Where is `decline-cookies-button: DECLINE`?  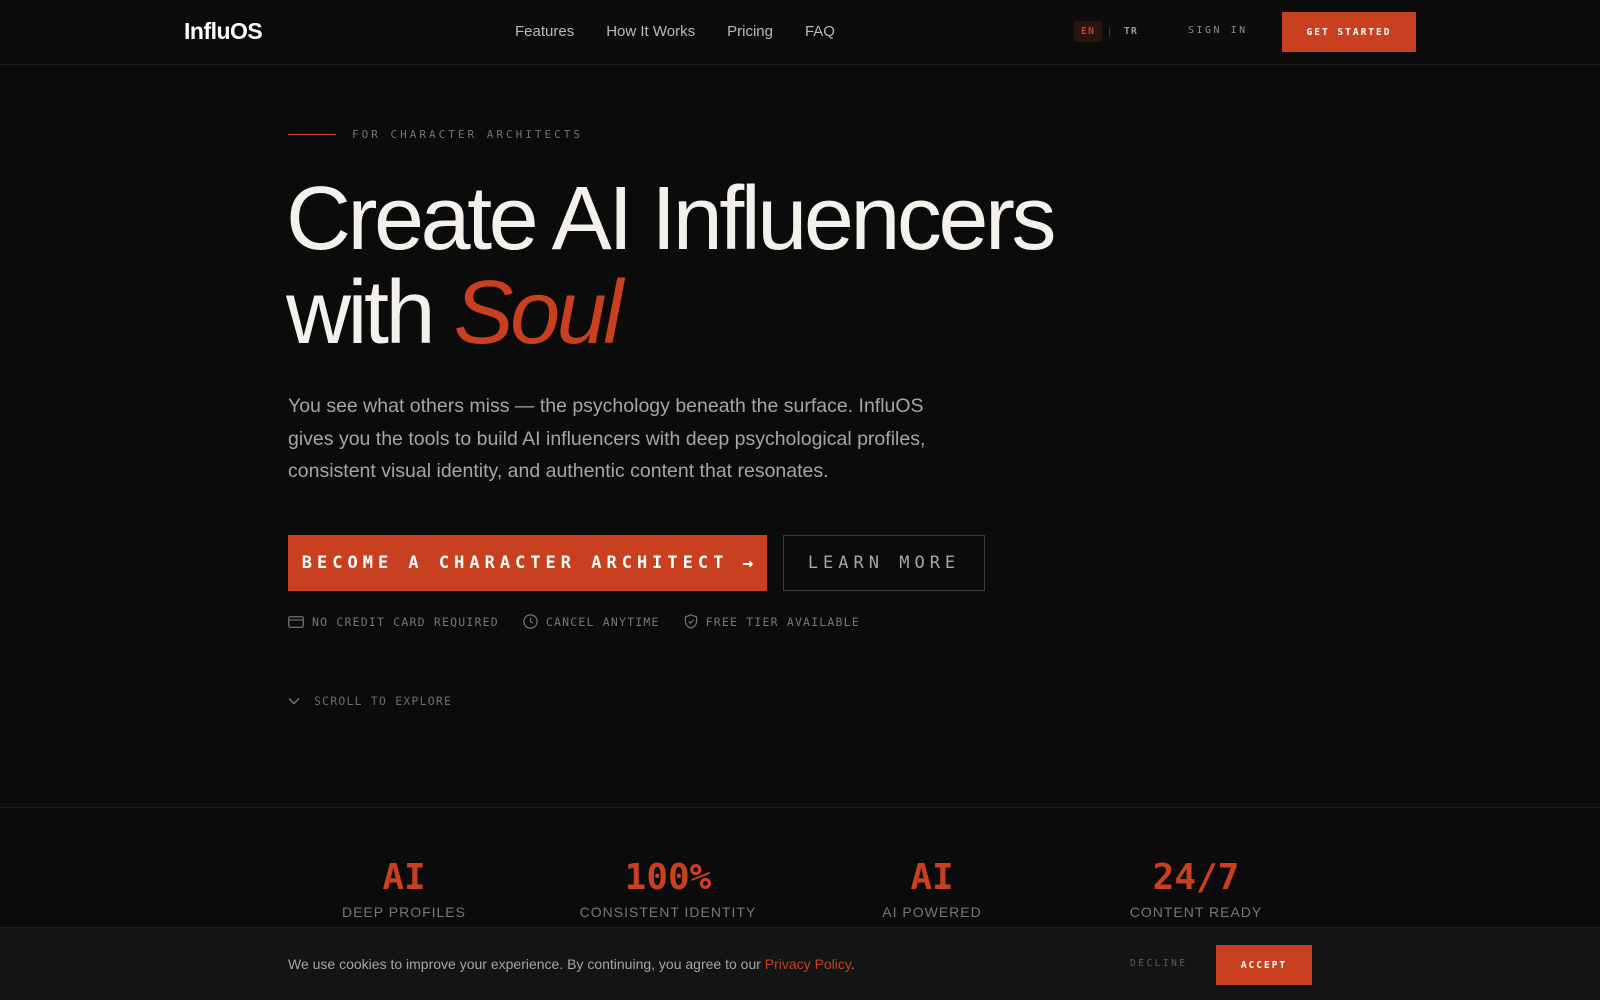
decline-cookies-button: DECLINE is located at coordinates (1159, 963).